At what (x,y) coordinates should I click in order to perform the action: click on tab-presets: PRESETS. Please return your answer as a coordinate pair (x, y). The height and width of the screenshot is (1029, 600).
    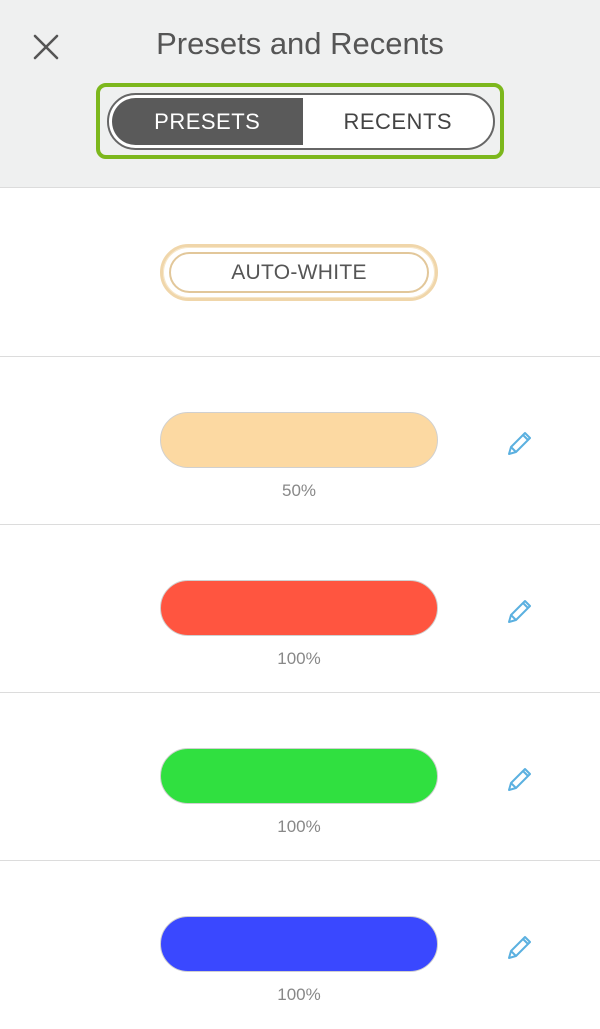
    Looking at the image, I should click on (207, 121).